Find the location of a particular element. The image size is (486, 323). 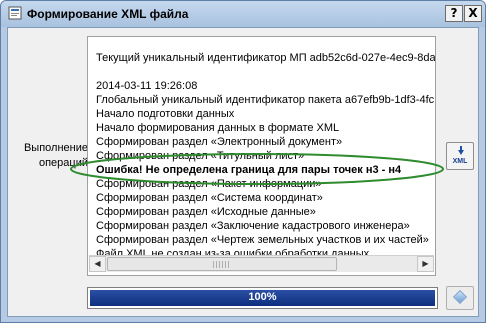

grip-icon is located at coordinates (222, 264).